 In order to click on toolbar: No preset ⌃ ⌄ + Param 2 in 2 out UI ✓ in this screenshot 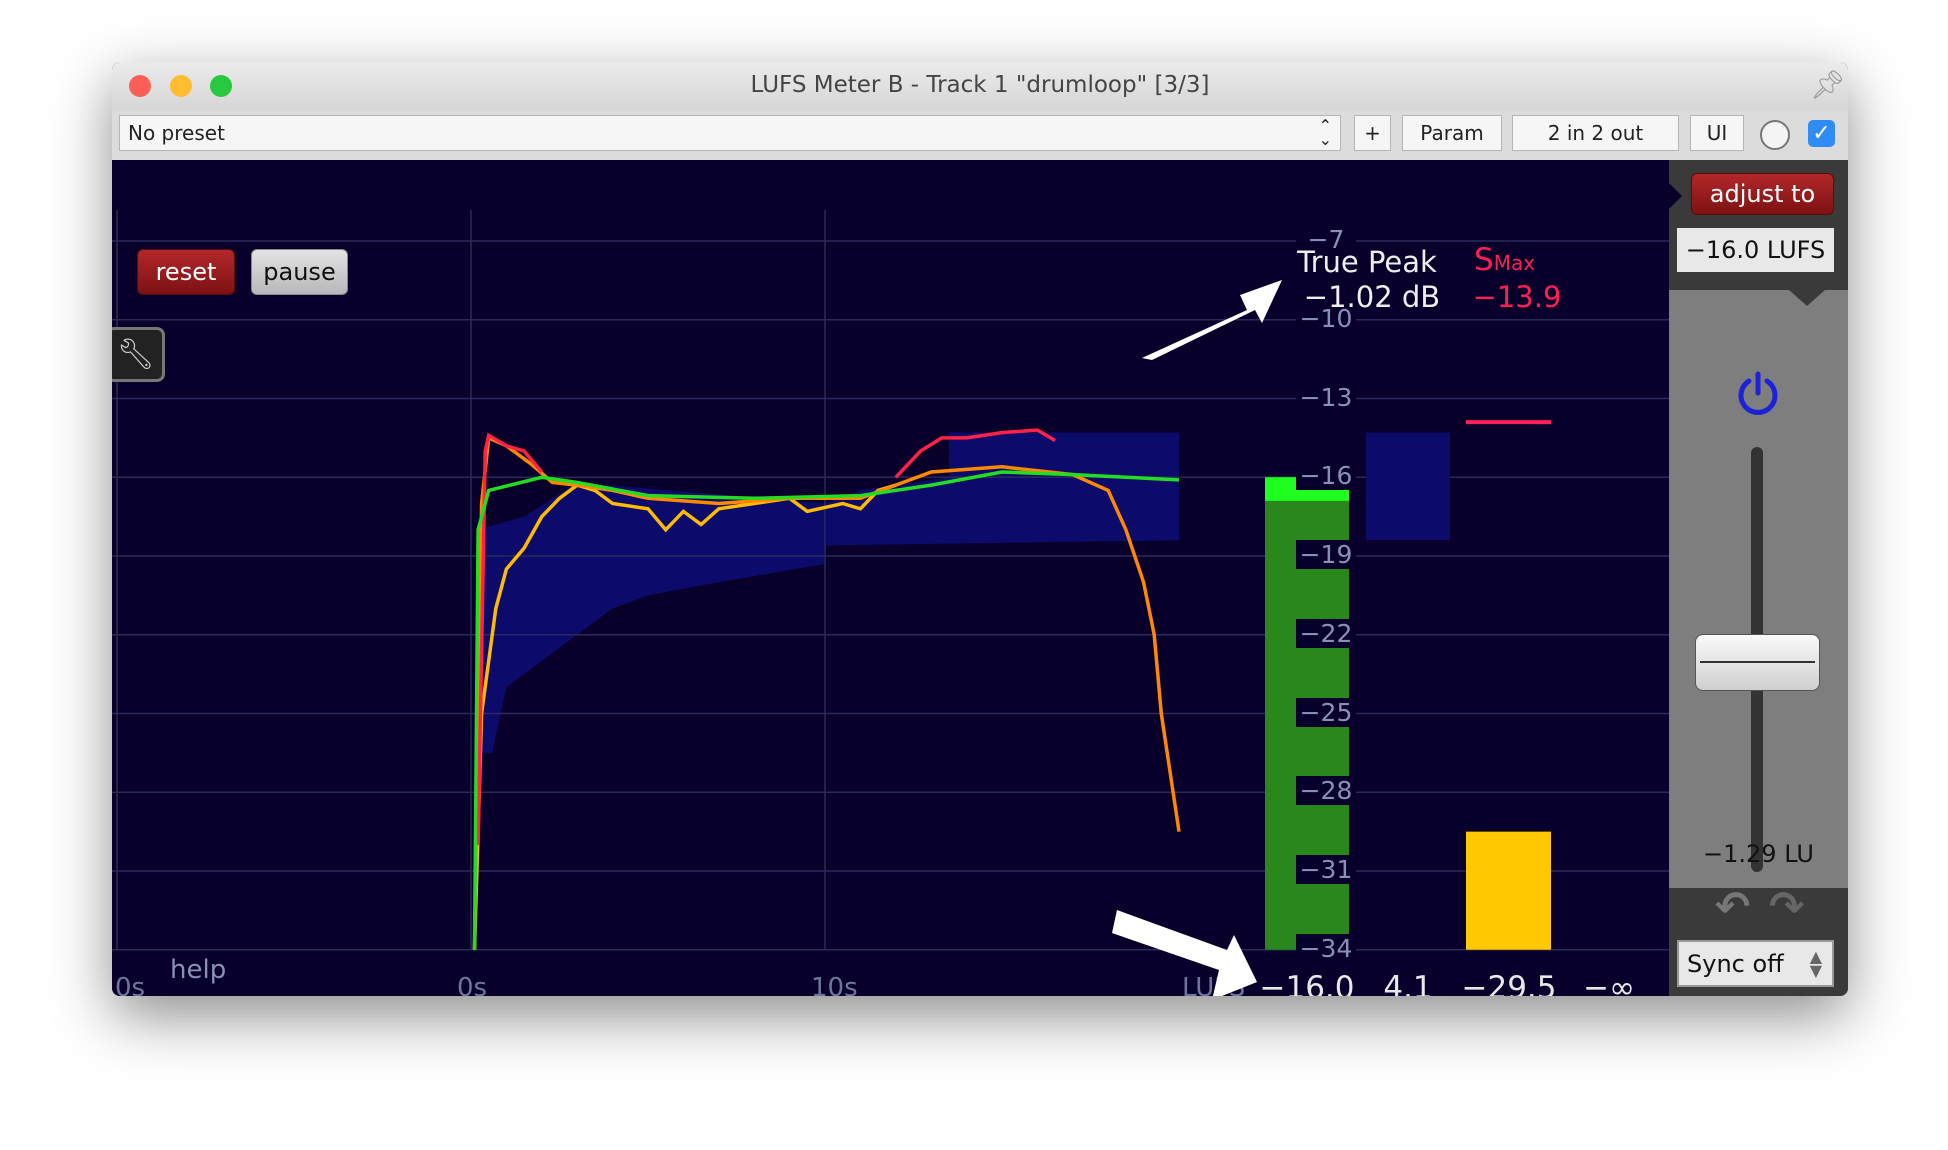, I will do `click(980, 135)`.